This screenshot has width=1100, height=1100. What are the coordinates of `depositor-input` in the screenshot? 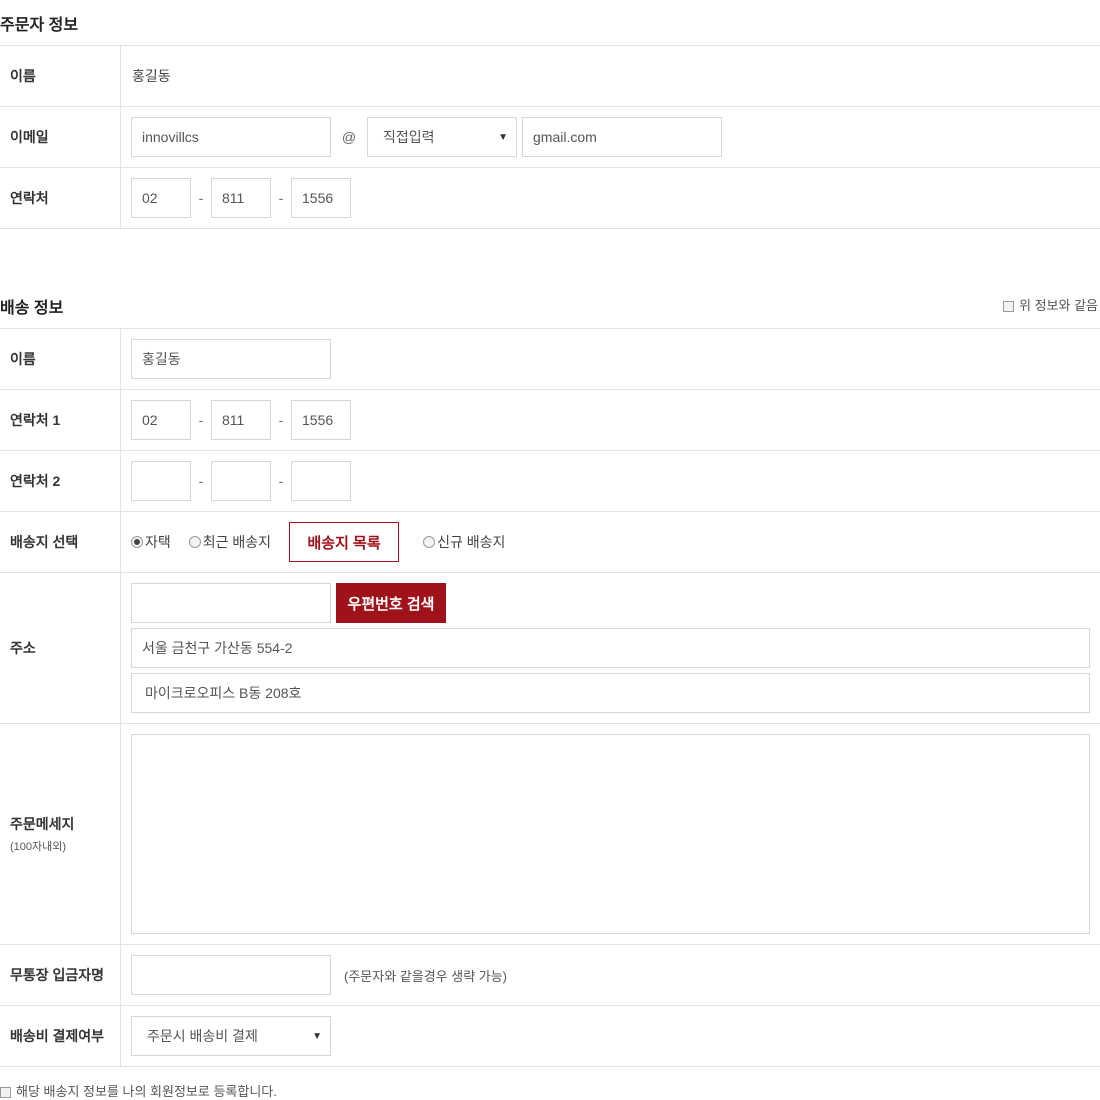 It's located at (231, 975).